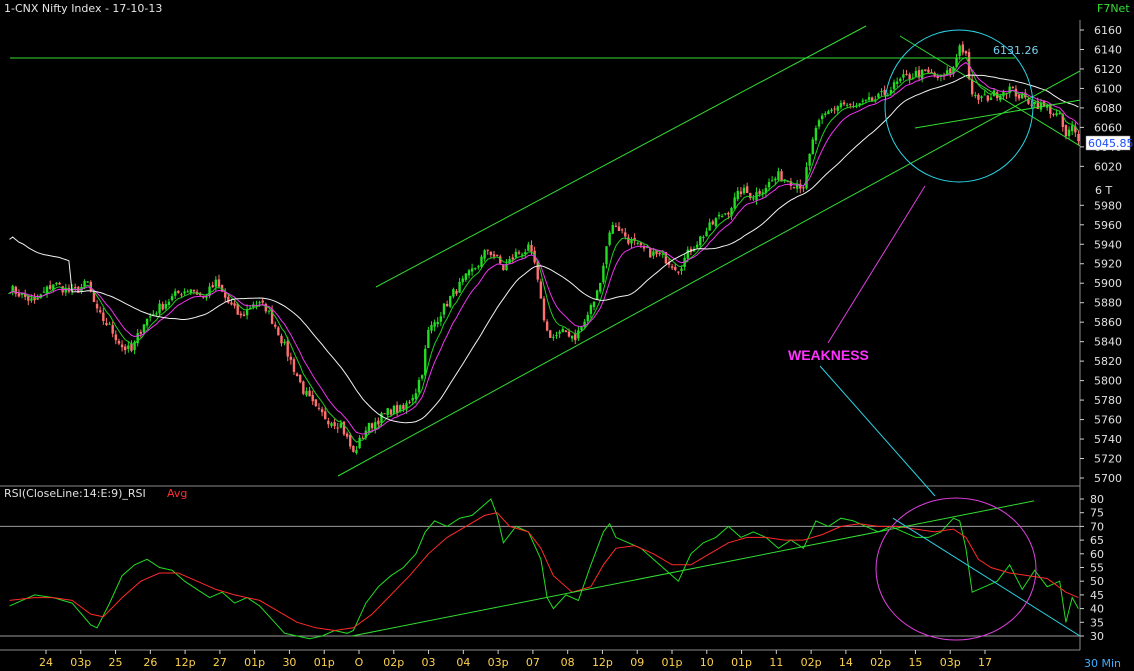 The image size is (1134, 671). What do you see at coordinates (429, 662) in the screenshot?
I see `x-tick-label: 03` at bounding box center [429, 662].